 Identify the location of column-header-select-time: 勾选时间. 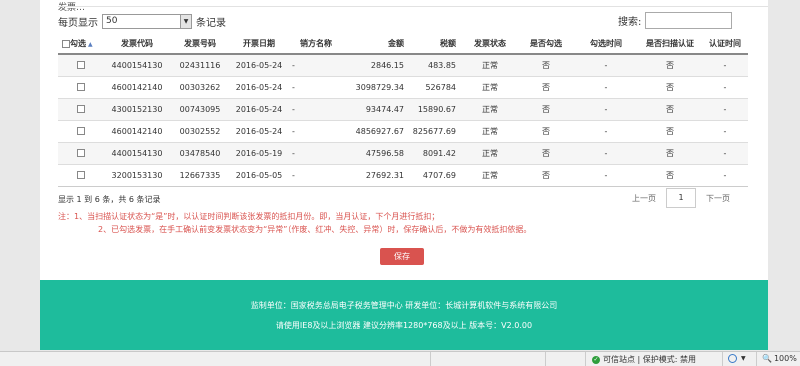
(606, 44).